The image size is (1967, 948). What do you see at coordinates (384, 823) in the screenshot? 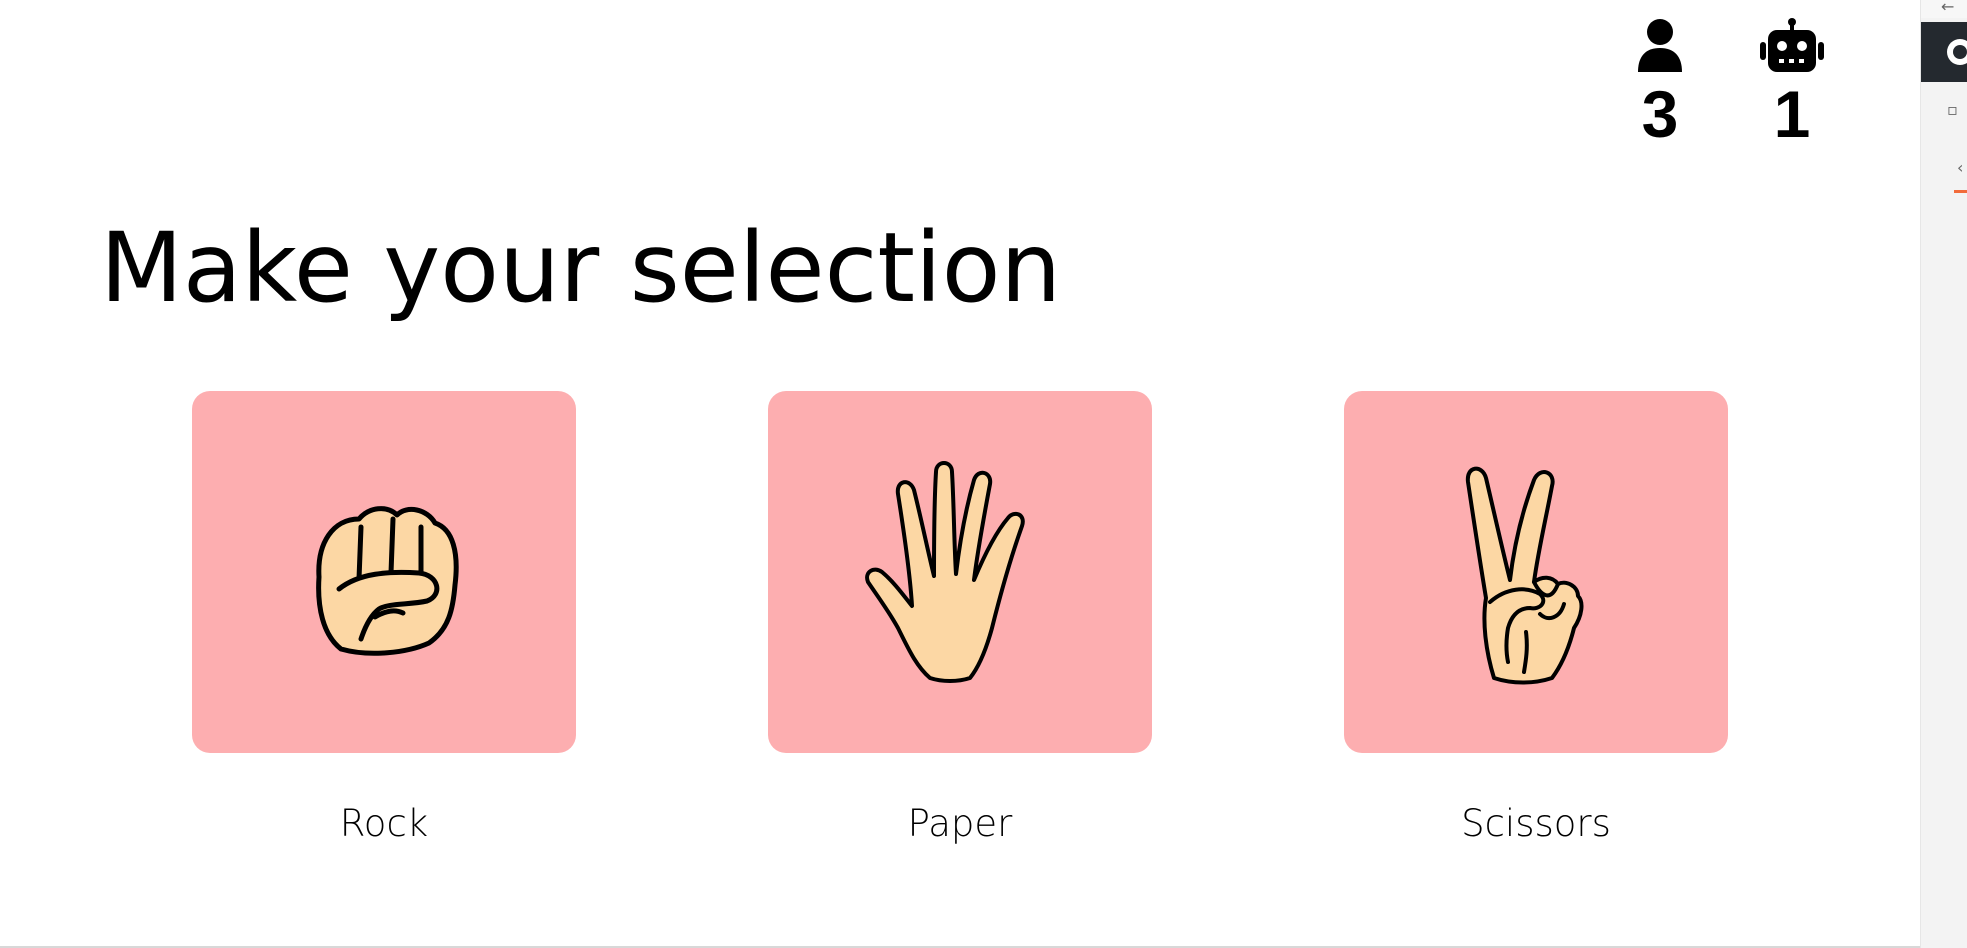
I see `rock-label: Rock` at bounding box center [384, 823].